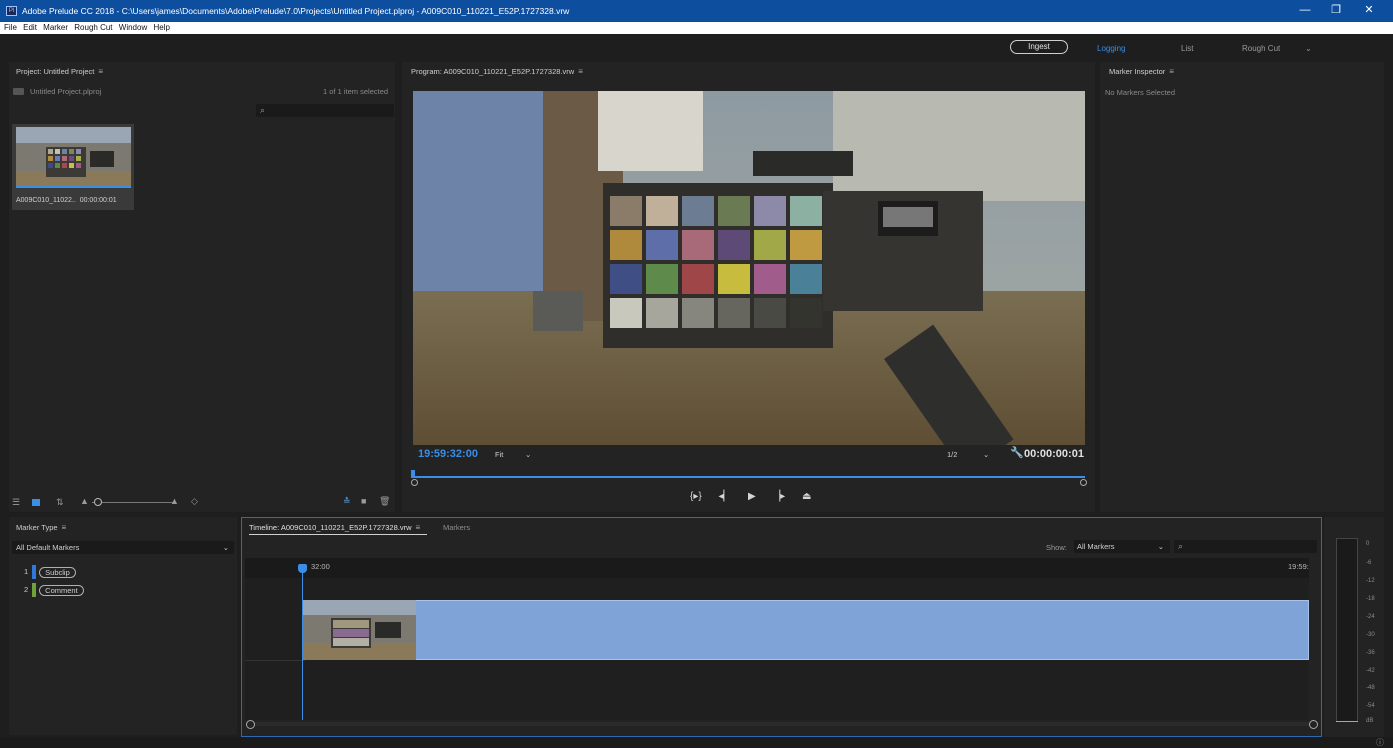  Describe the element at coordinates (752, 496) in the screenshot. I see `play-icon: ▶` at that location.